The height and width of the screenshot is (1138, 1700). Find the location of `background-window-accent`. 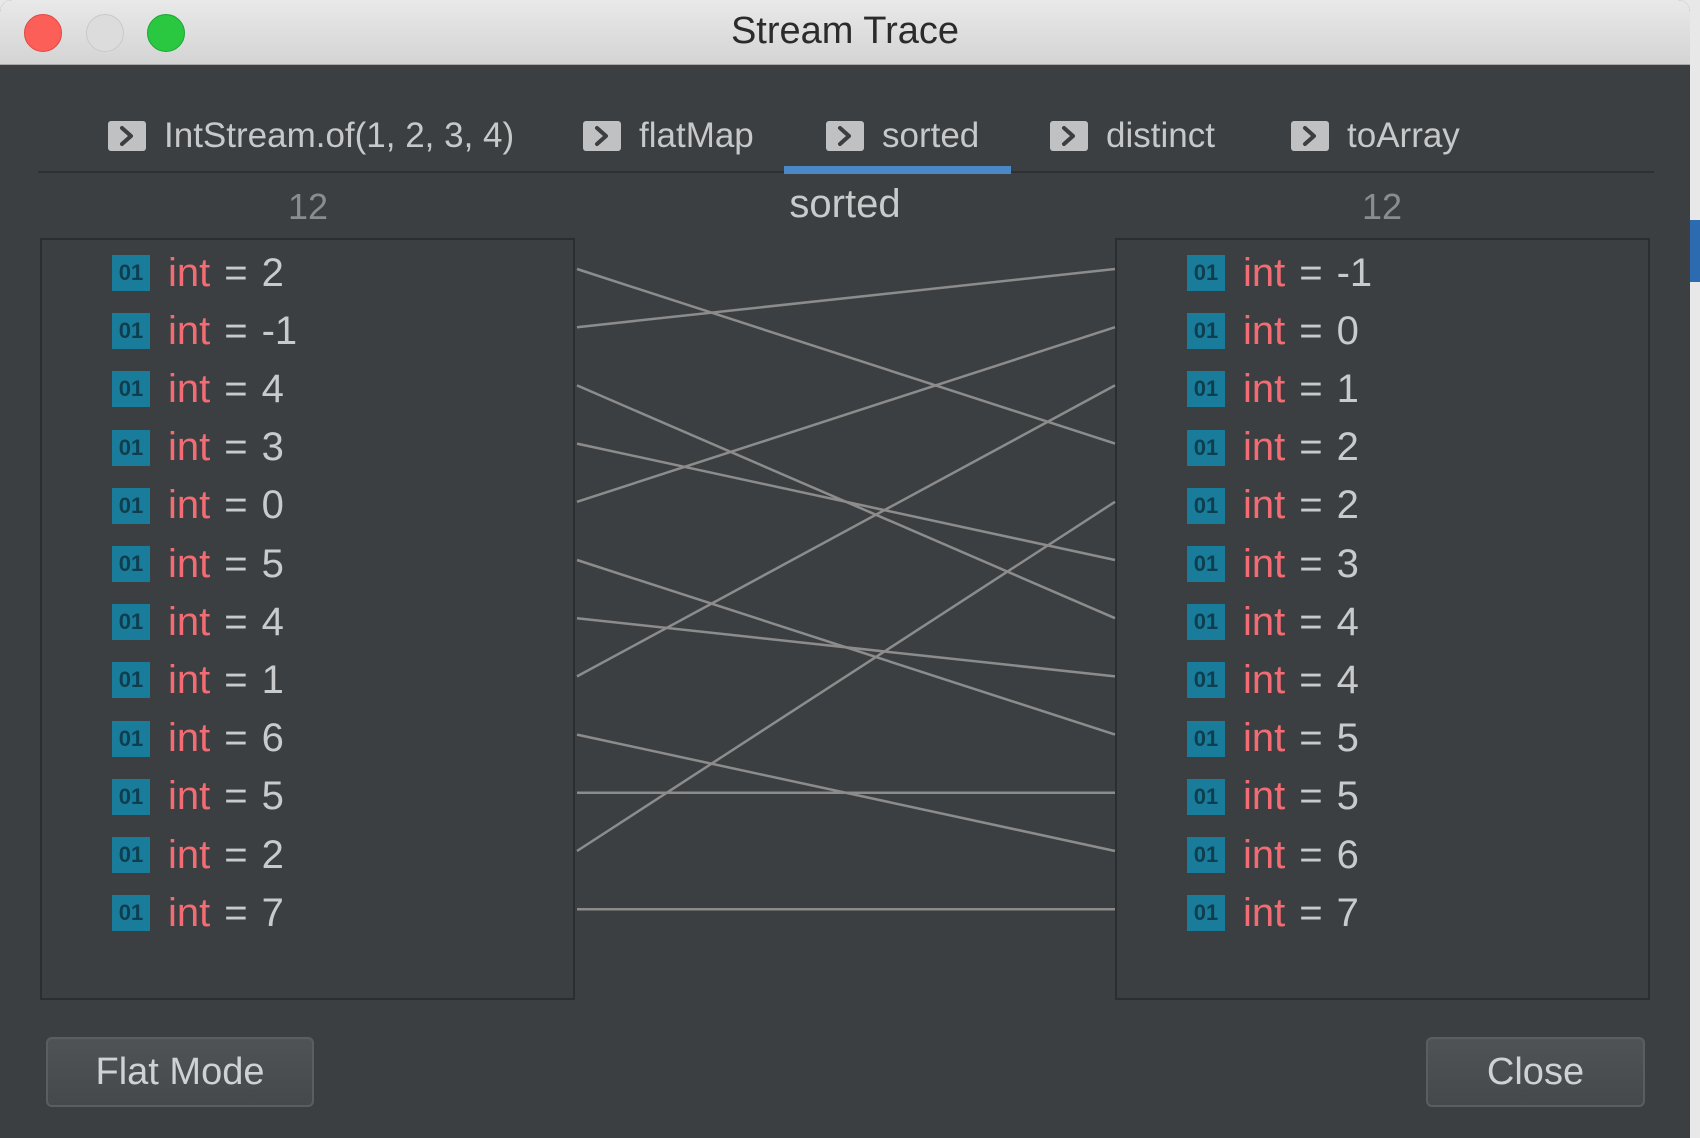

background-window-accent is located at coordinates (1695, 251).